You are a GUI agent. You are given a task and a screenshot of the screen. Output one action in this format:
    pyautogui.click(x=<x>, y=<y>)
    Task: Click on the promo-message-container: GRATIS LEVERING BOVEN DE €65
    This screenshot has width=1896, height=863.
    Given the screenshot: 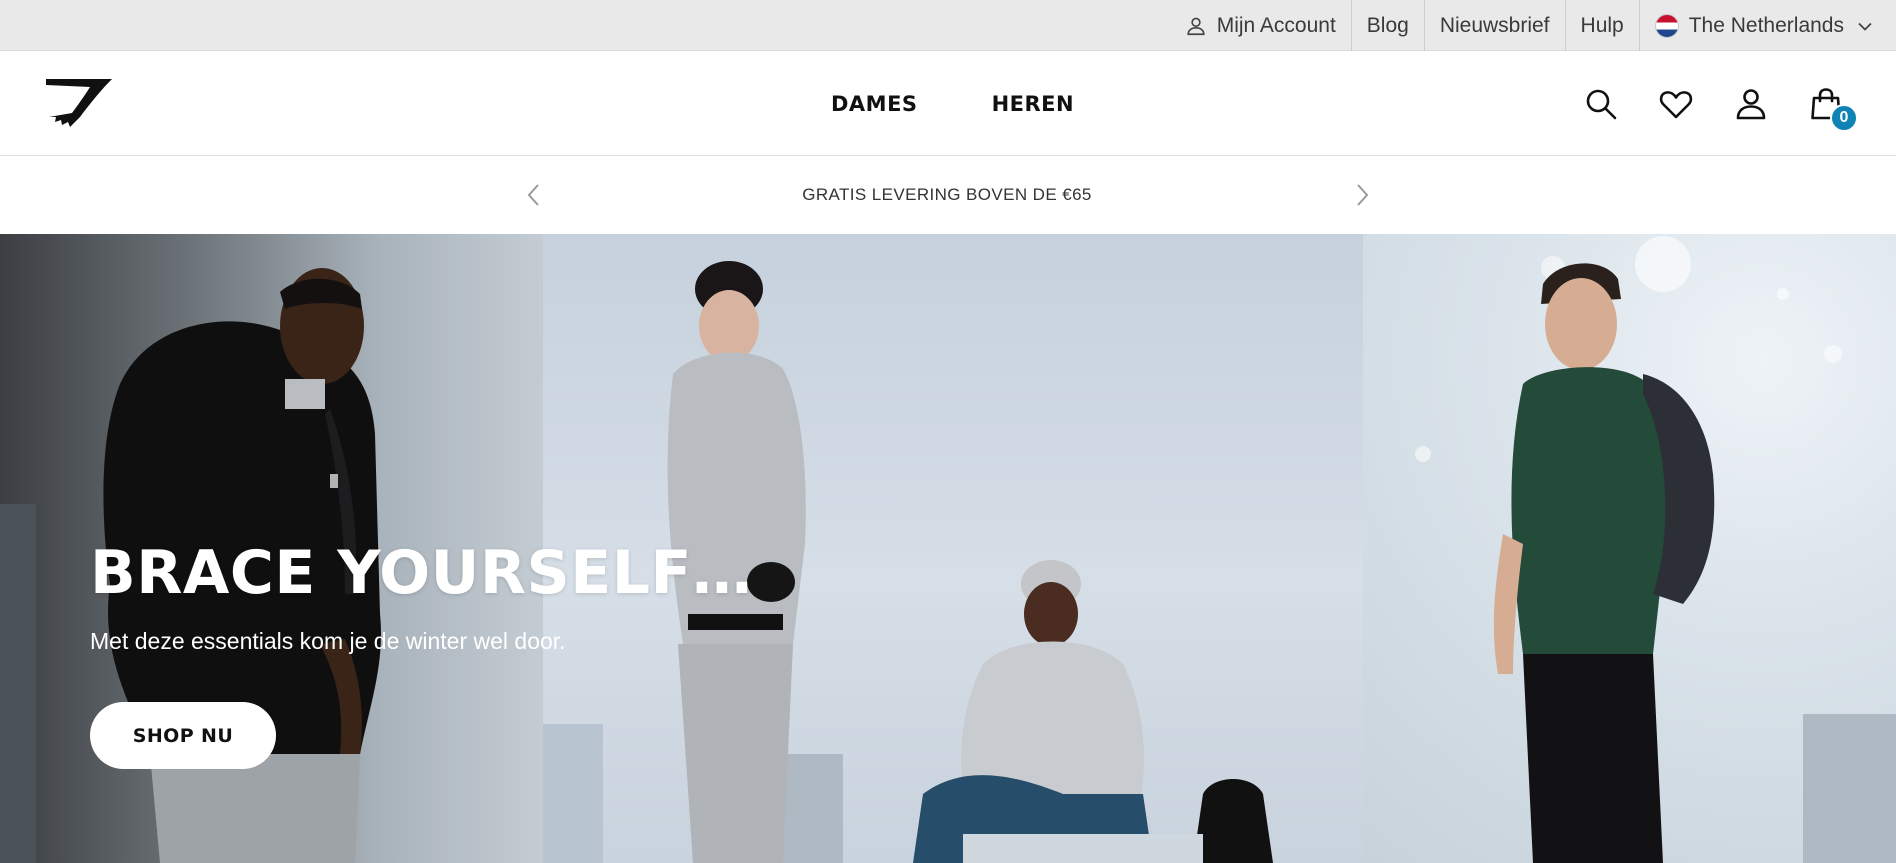 What is the action you would take?
    pyautogui.click(x=948, y=195)
    